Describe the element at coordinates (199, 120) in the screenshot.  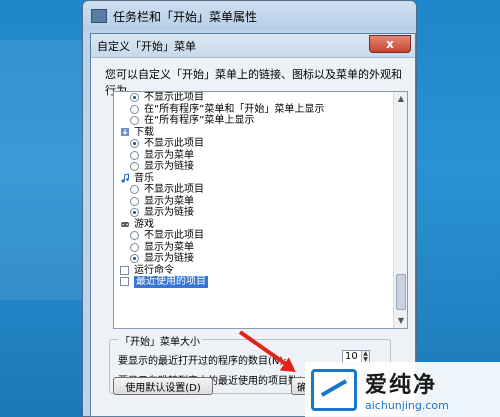
I see `list-row-label: 在“所有程序”菜单上显示` at that location.